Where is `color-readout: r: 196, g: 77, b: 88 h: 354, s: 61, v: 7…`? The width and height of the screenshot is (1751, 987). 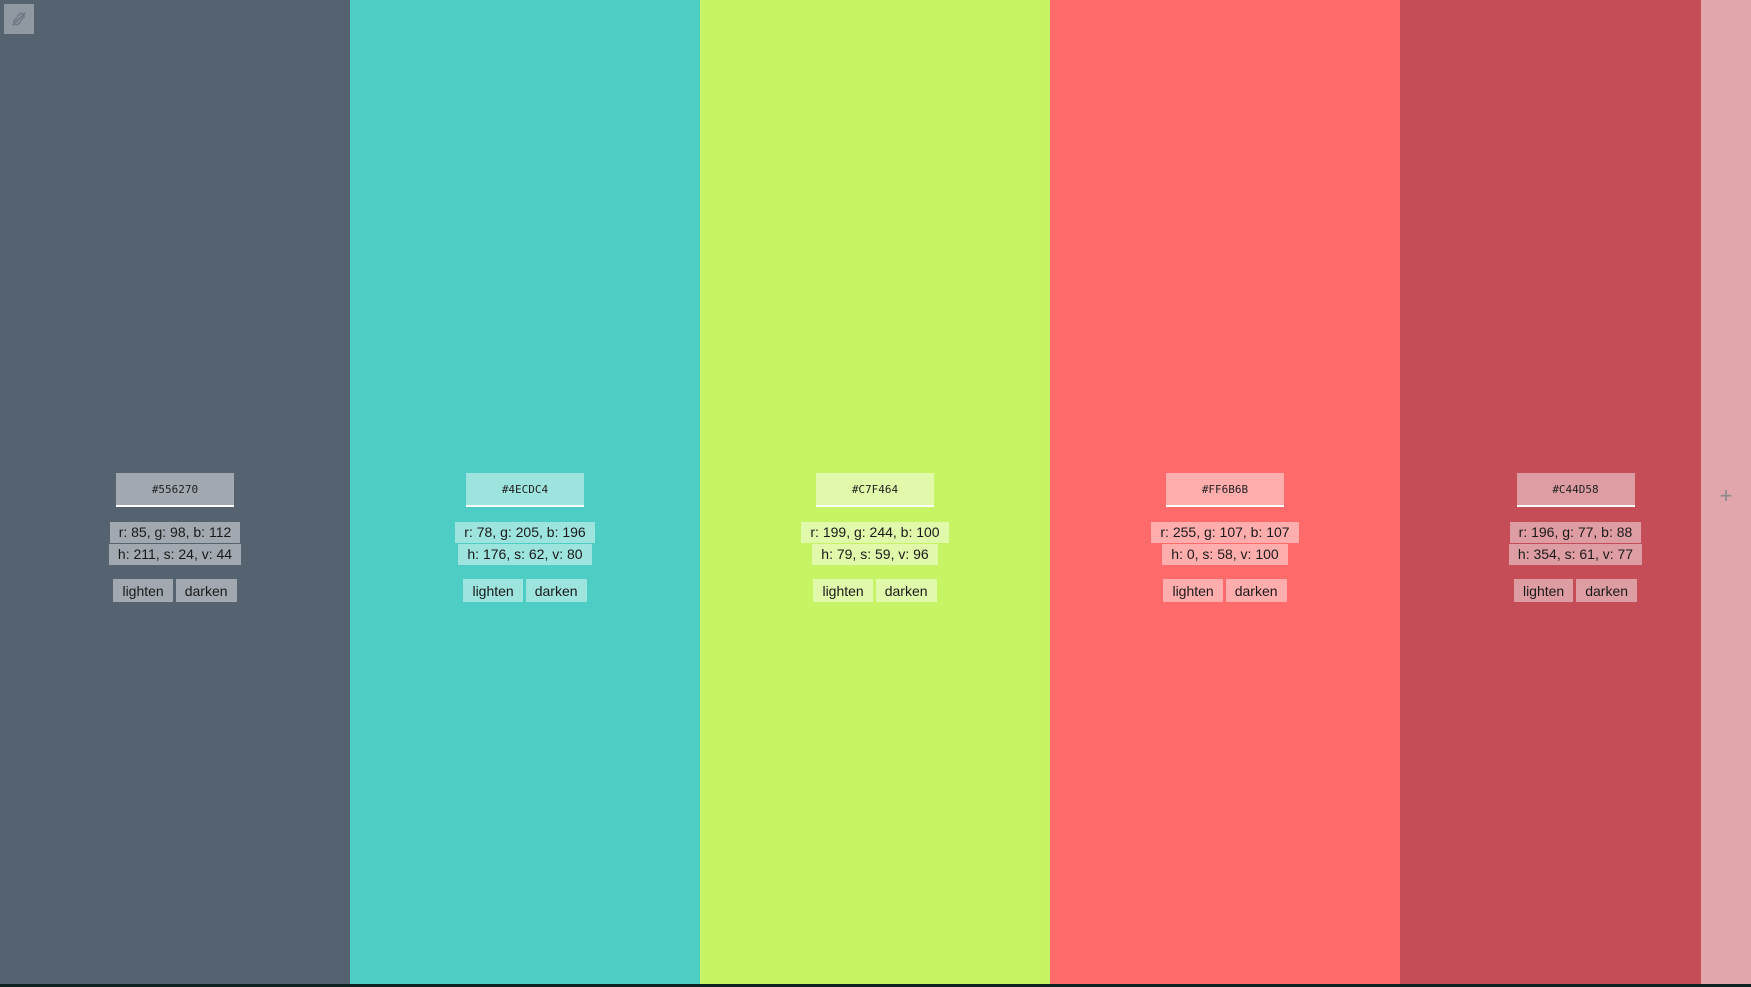
color-readout: r: 196, g: 77, b: 88 h: 354, s: 61, v: 7… is located at coordinates (1575, 543).